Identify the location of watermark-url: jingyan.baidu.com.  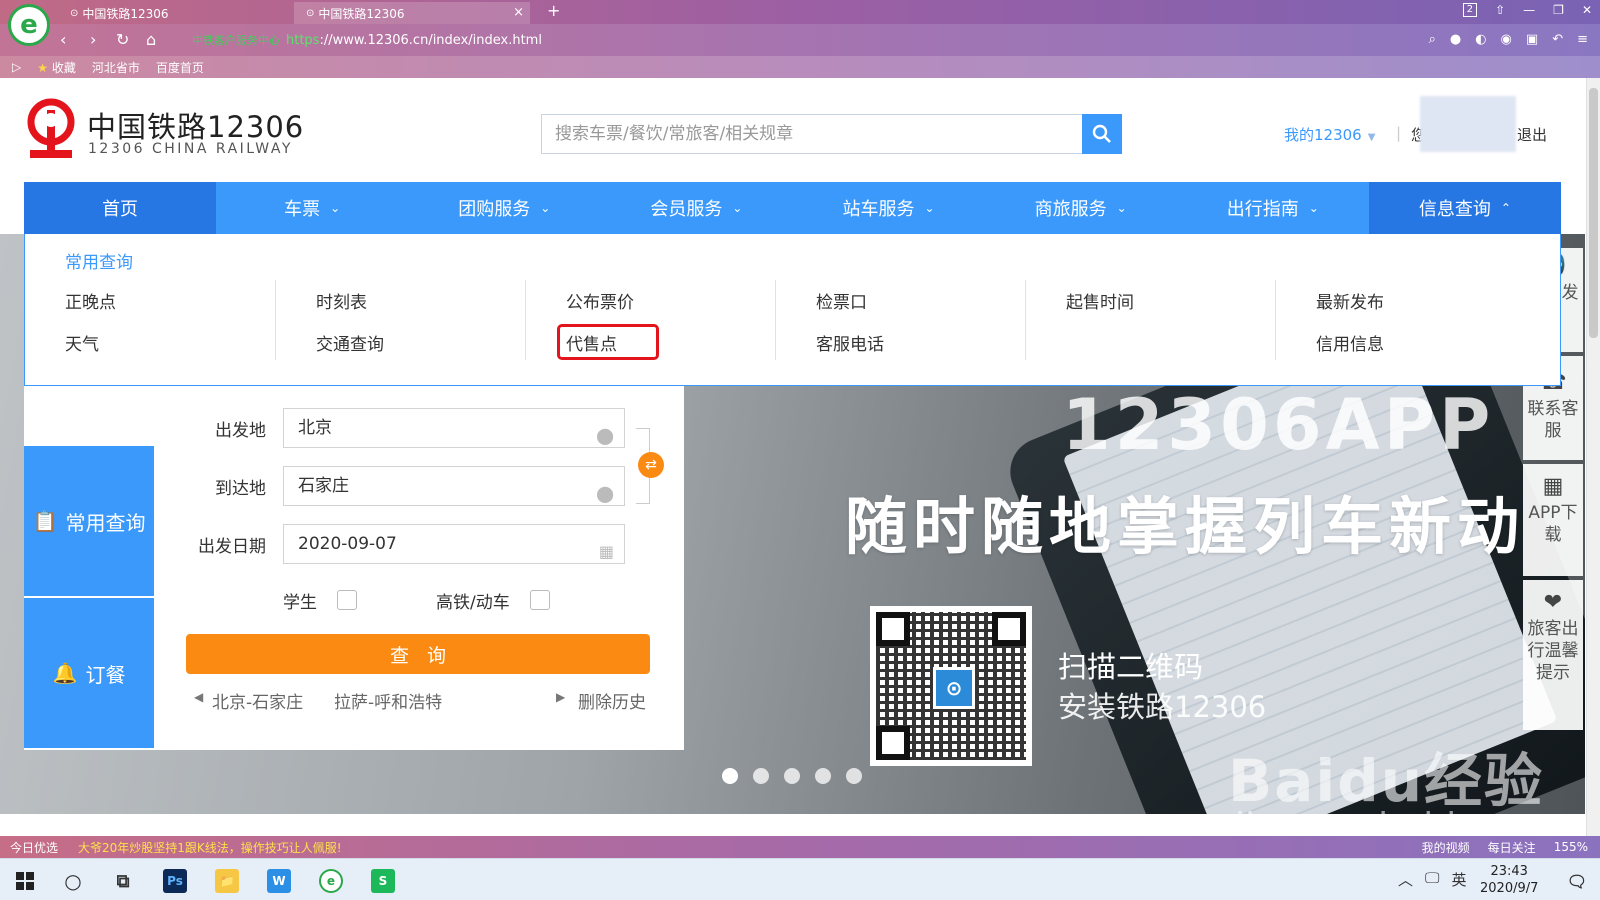
(1401, 810).